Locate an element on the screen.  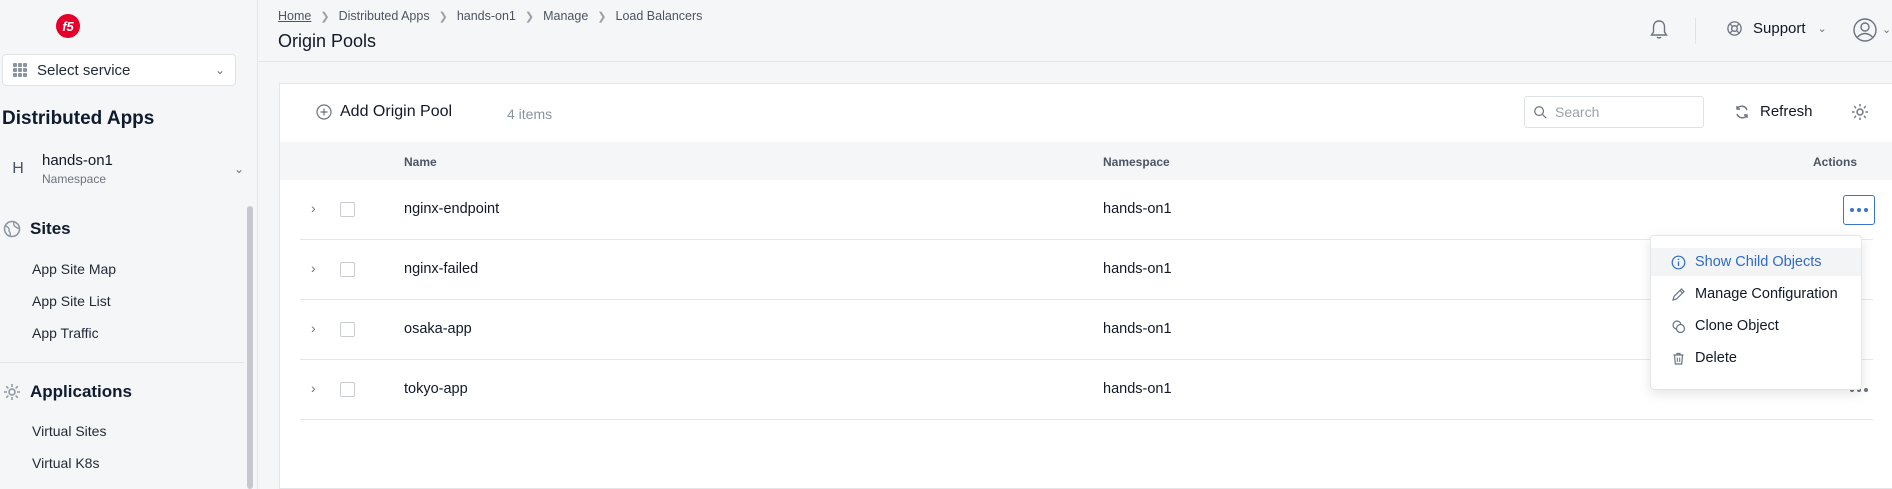
f5-logo: f5 is located at coordinates (68, 26).